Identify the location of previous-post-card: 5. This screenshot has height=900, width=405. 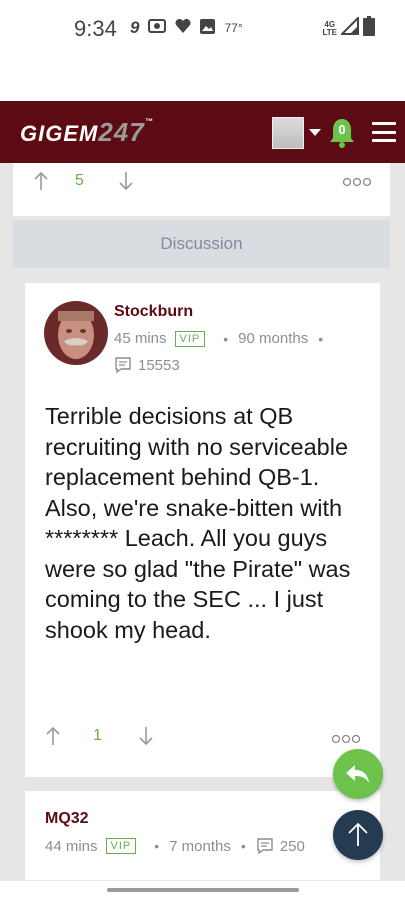
(201, 189).